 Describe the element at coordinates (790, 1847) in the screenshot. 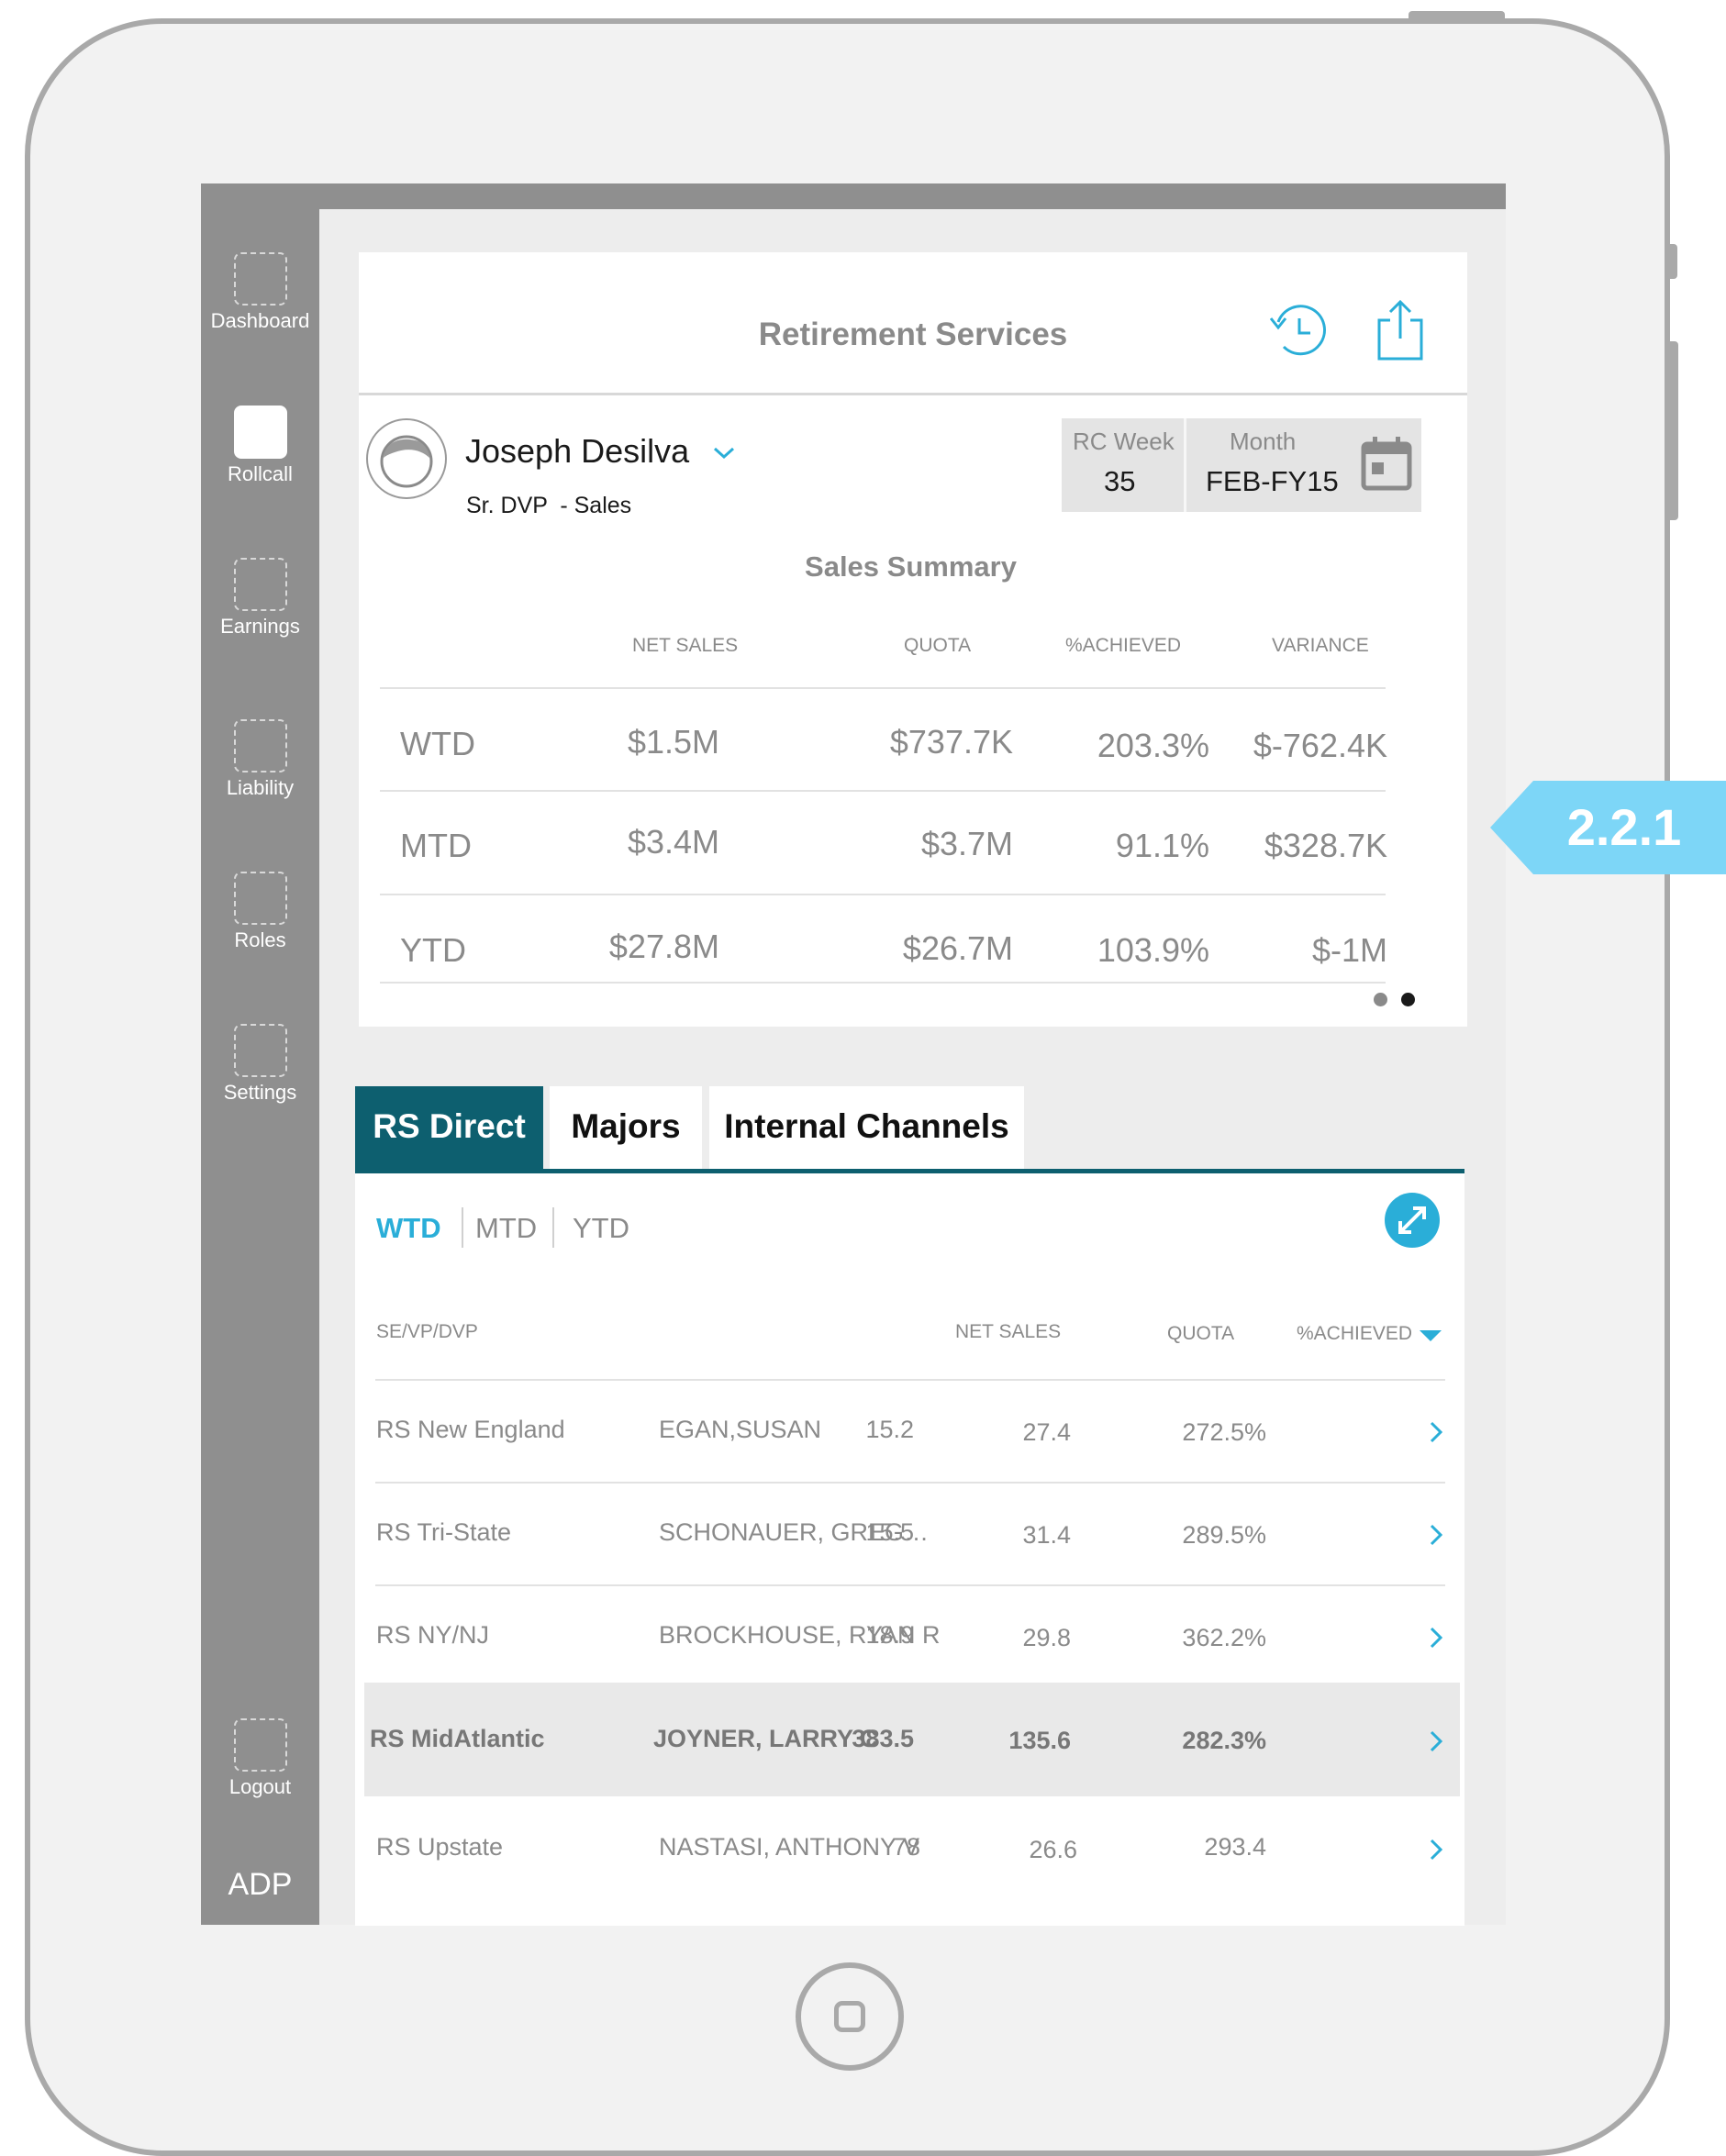

I see `name-cell: NASTASI, ANTHONY V` at that location.